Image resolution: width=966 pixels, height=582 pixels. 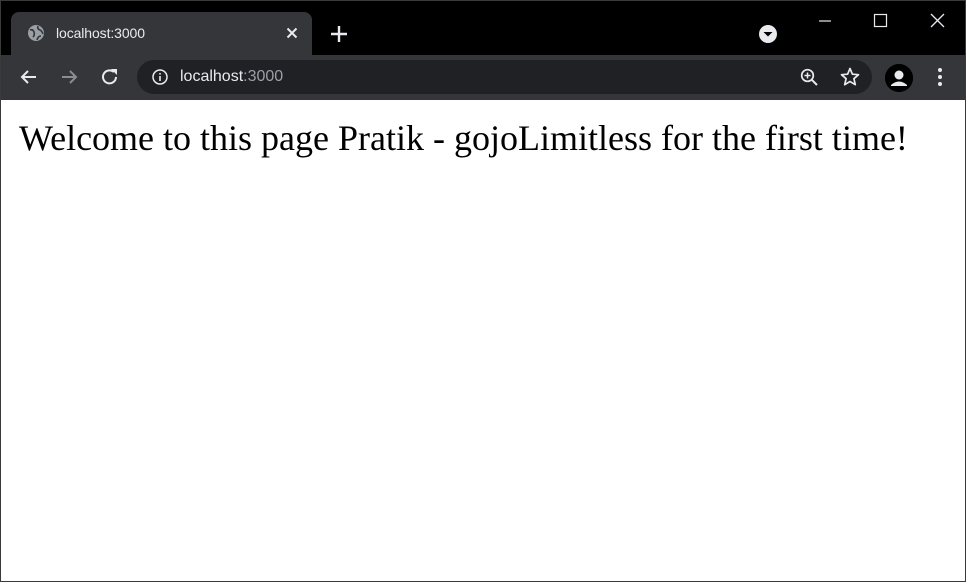 I want to click on arrow-left-icon, so click(x=28, y=77).